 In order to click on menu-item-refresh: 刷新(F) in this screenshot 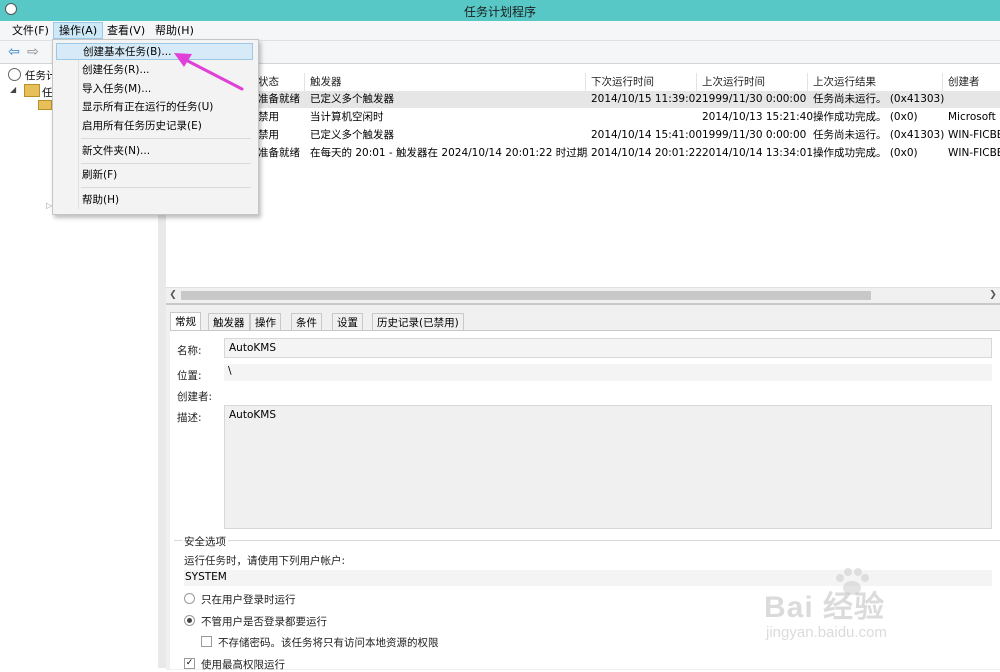, I will do `click(154, 175)`.